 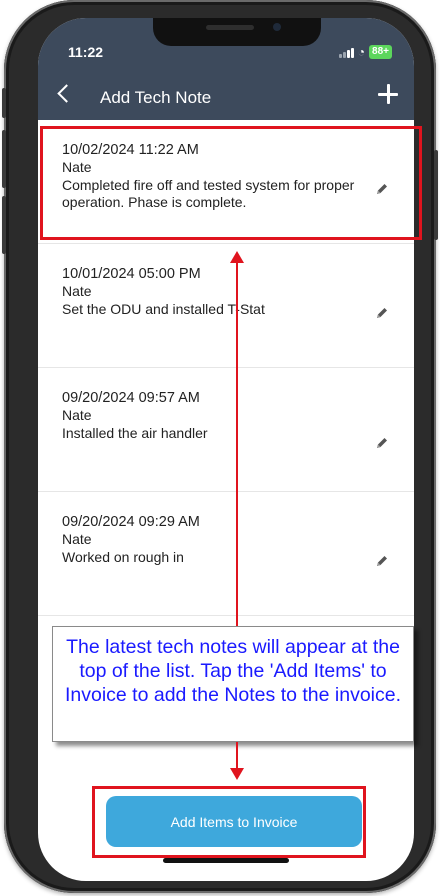 What do you see at coordinates (388, 94) in the screenshot?
I see `add-note-plus-icon` at bounding box center [388, 94].